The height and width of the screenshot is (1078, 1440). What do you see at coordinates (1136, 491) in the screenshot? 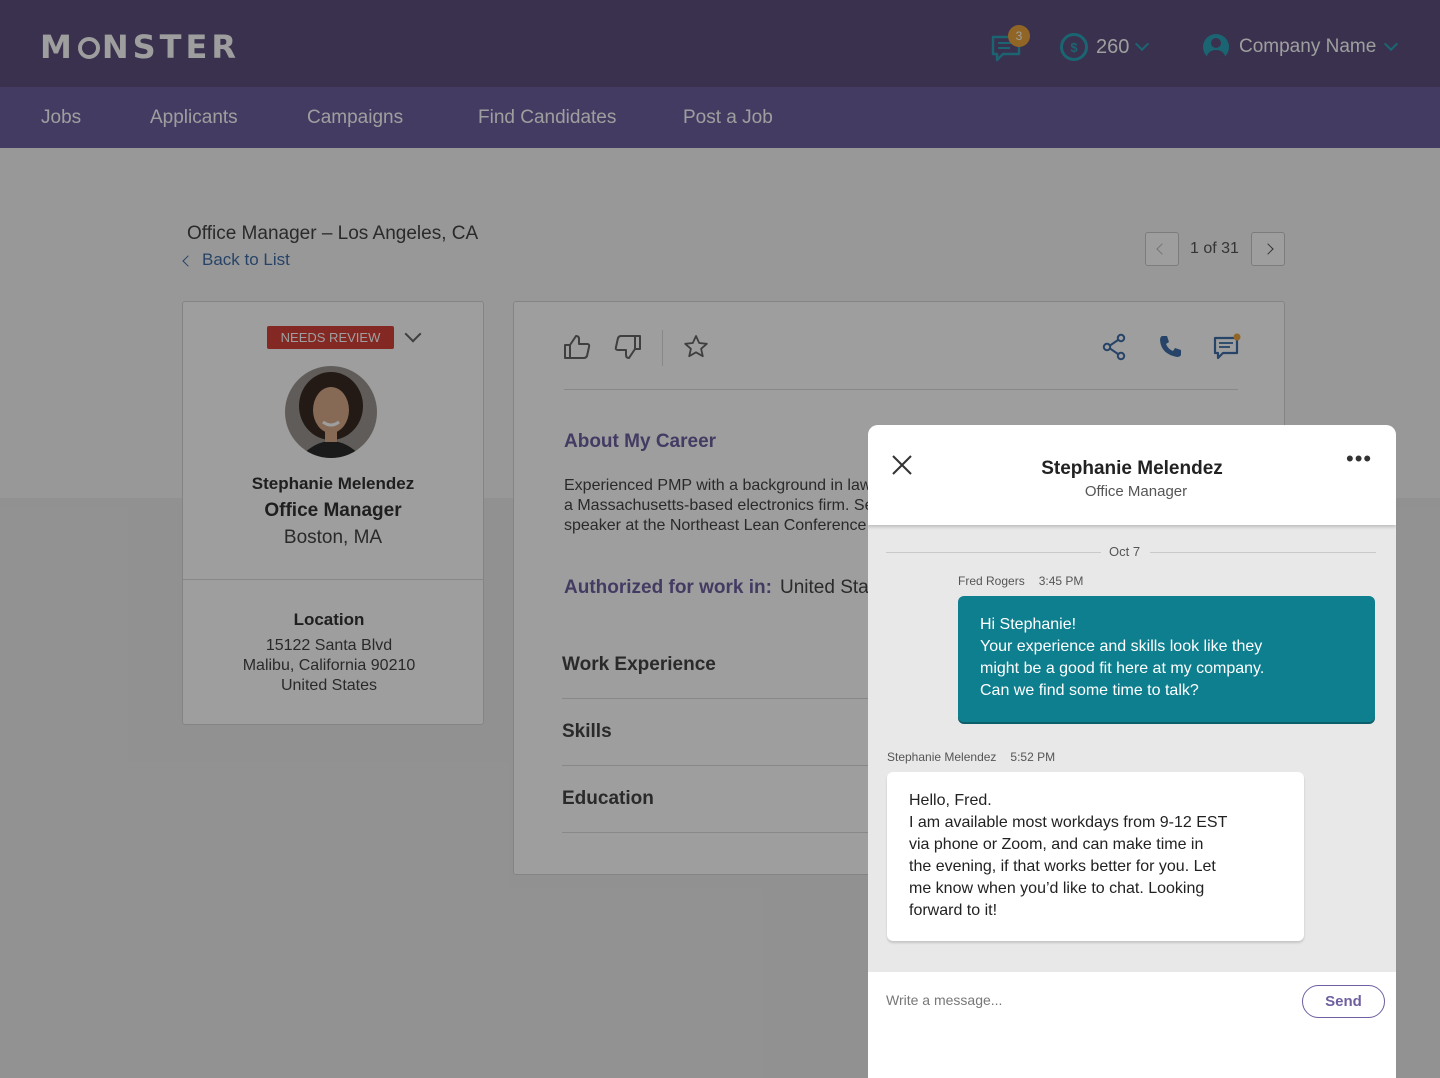
I see `chat-contact-role: Office Manager` at bounding box center [1136, 491].